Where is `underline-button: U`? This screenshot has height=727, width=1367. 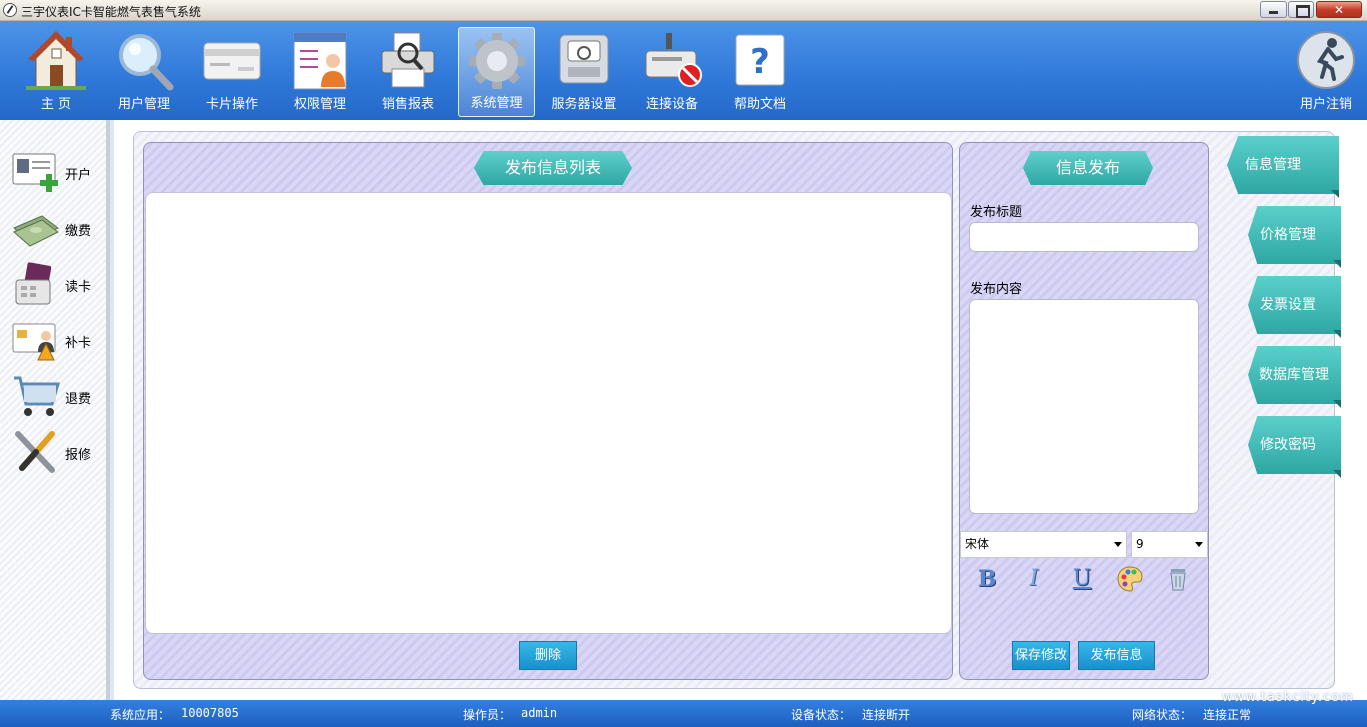 underline-button: U is located at coordinates (1082, 579).